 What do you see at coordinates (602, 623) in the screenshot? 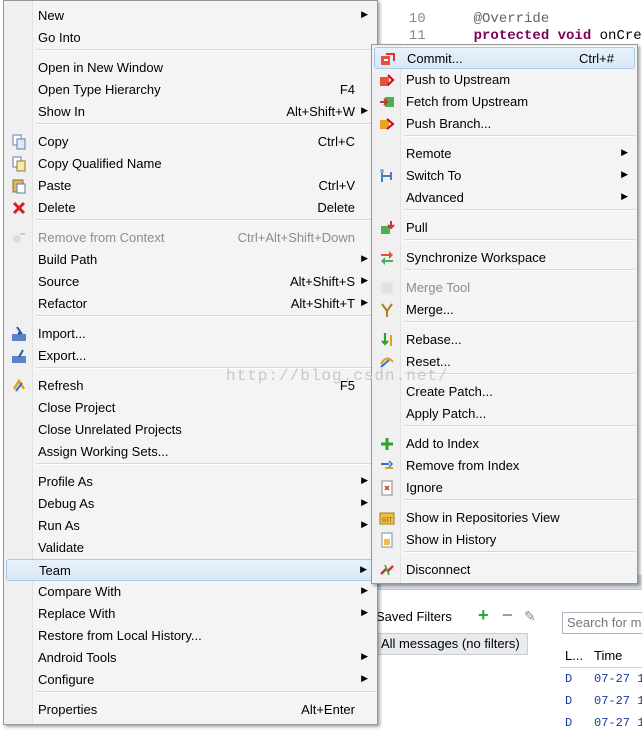
I see `log-search-input: Search for m` at bounding box center [602, 623].